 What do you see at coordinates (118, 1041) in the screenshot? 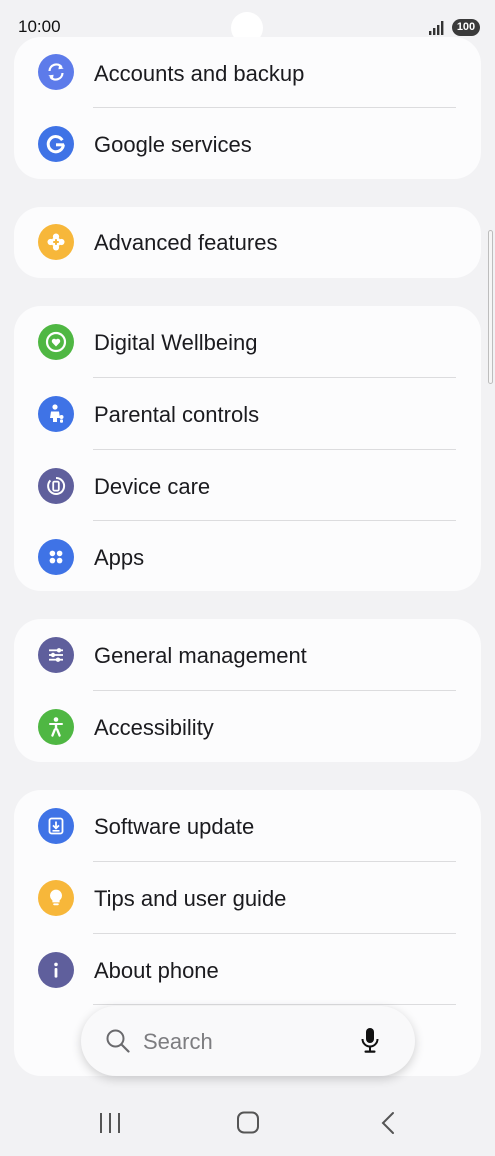
I see `search-icon` at bounding box center [118, 1041].